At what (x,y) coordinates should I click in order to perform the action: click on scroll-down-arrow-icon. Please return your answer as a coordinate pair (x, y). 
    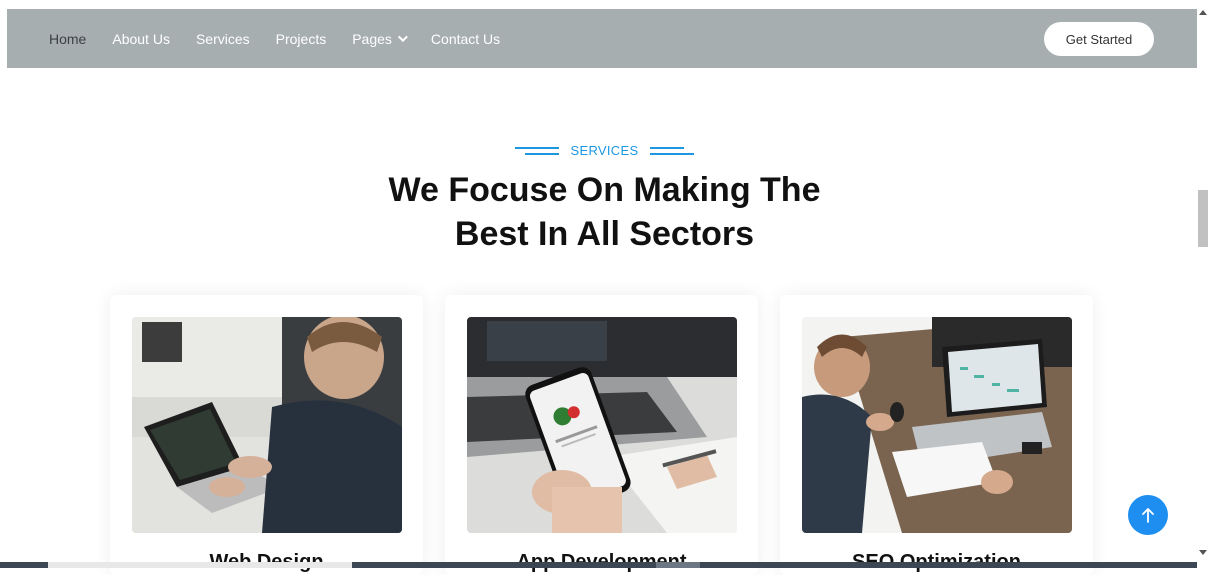
    Looking at the image, I should click on (1203, 552).